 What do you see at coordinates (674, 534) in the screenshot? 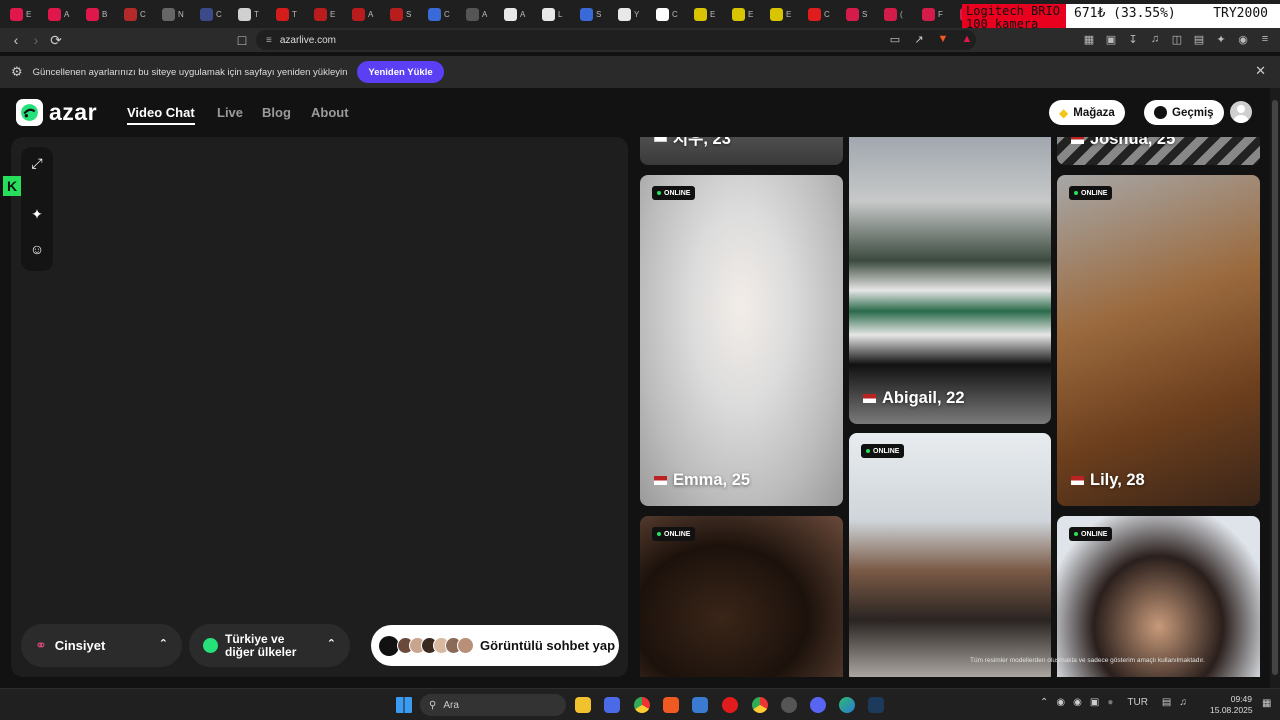
I see `online-badge: ONLINE` at bounding box center [674, 534].